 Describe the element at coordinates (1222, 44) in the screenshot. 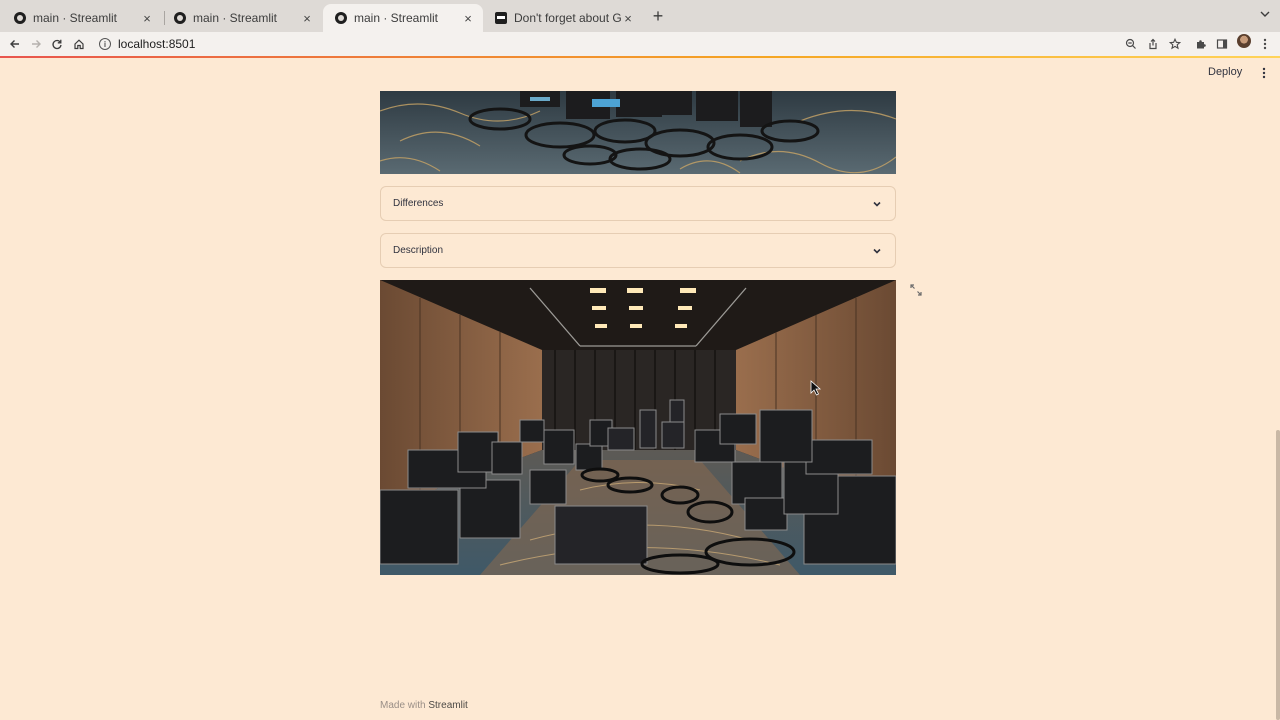

I see `side-panel-icon` at that location.